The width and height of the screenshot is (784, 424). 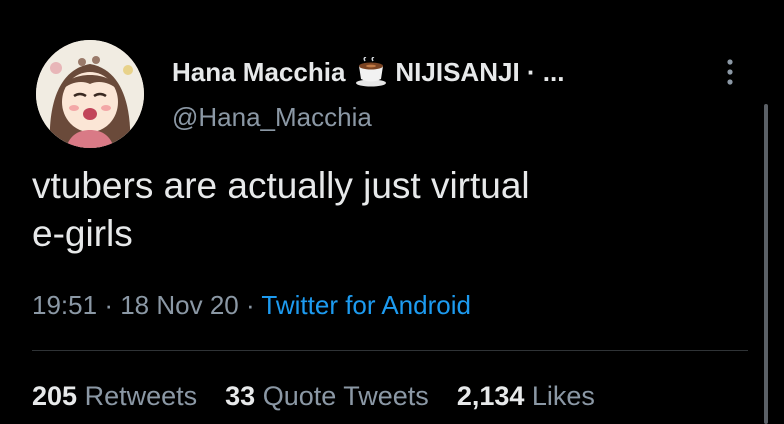 I want to click on scrollbar, so click(x=766, y=264).